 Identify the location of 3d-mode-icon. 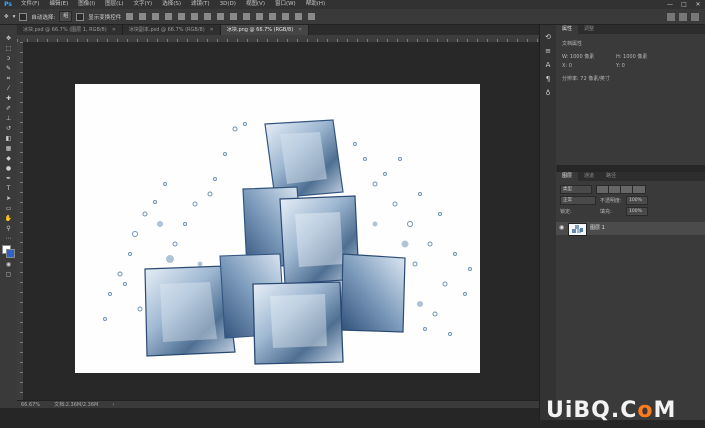
(286, 16).